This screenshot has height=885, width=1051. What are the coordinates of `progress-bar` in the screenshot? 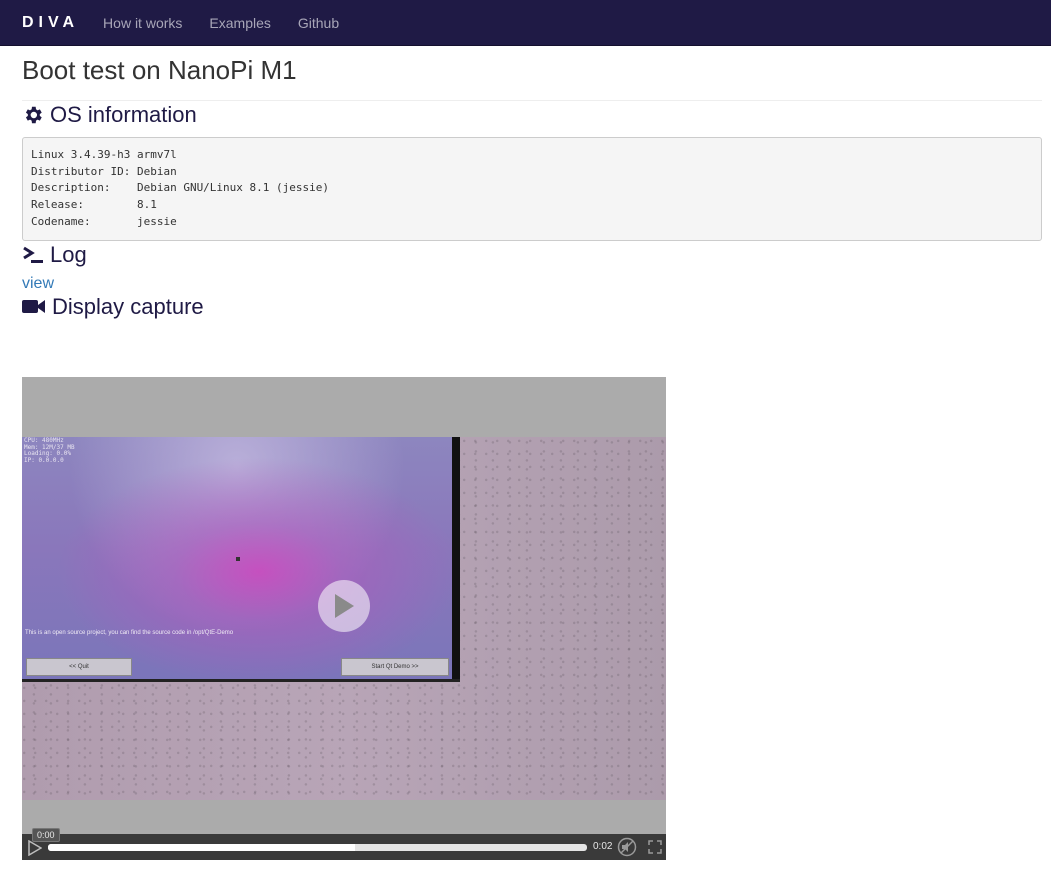 It's located at (317, 847).